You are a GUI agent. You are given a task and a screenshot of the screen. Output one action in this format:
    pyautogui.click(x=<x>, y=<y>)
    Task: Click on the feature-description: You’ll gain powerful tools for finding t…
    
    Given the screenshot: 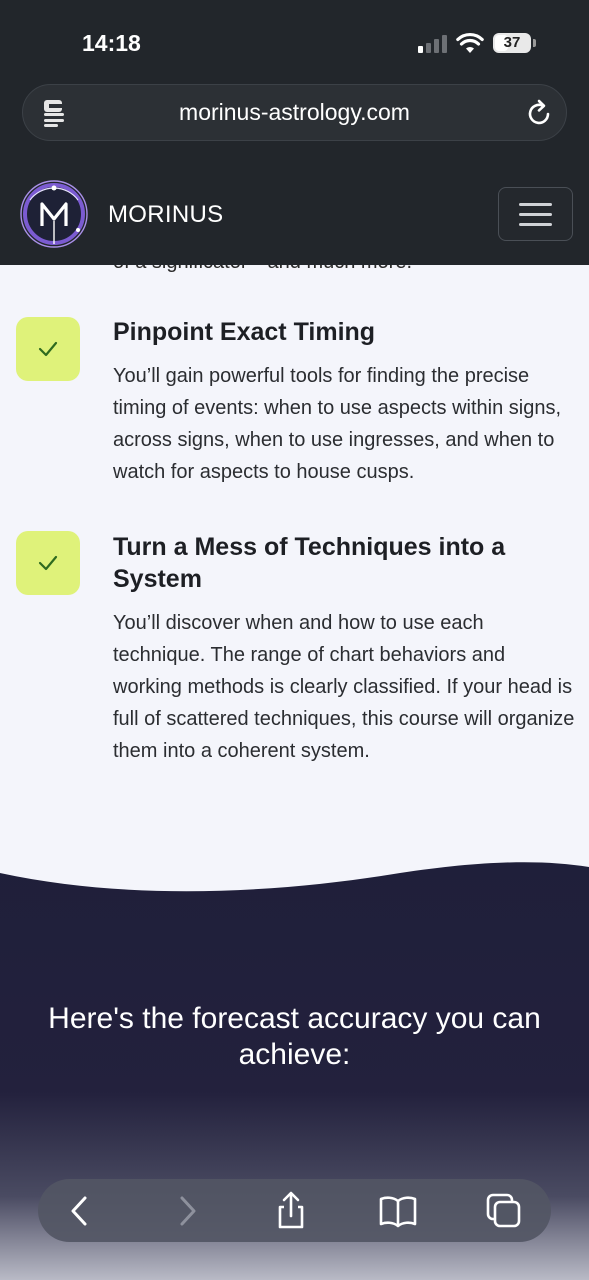 What is the action you would take?
    pyautogui.click(x=337, y=424)
    